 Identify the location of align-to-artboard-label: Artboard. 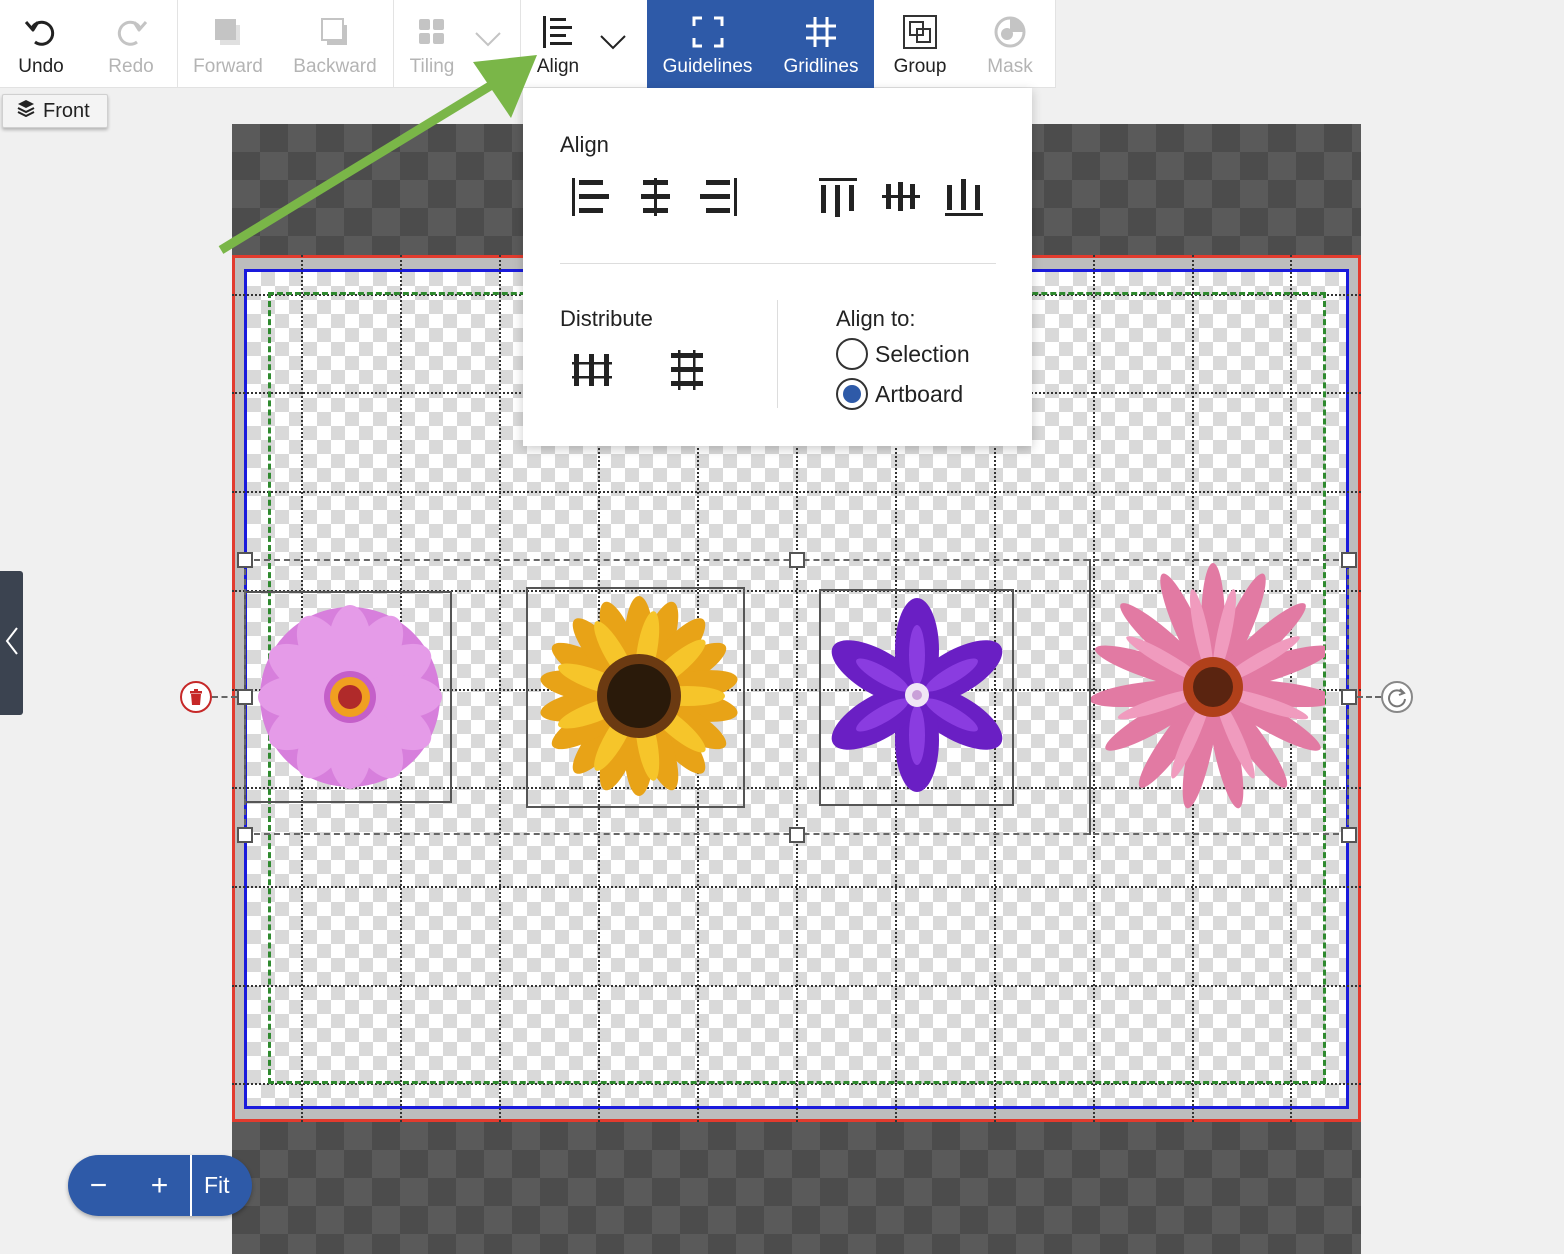
(919, 393).